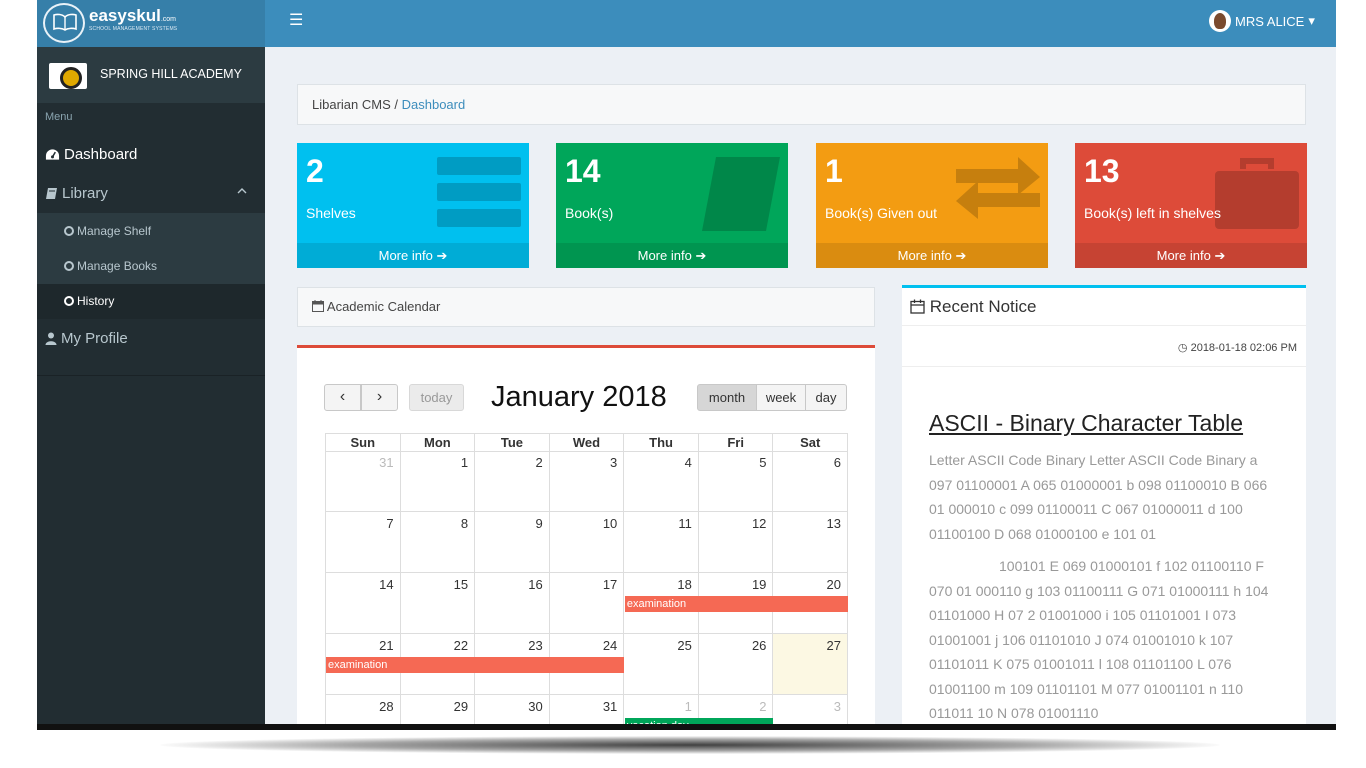 Image resolution: width=1366 pixels, height=768 pixels. I want to click on sidebar-item-label: Library, so click(85, 193).